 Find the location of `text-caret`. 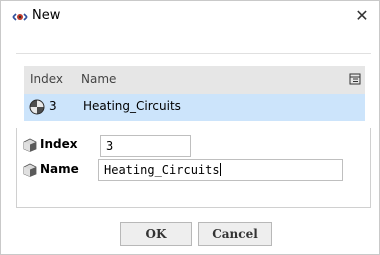

text-caret is located at coordinates (220, 169).